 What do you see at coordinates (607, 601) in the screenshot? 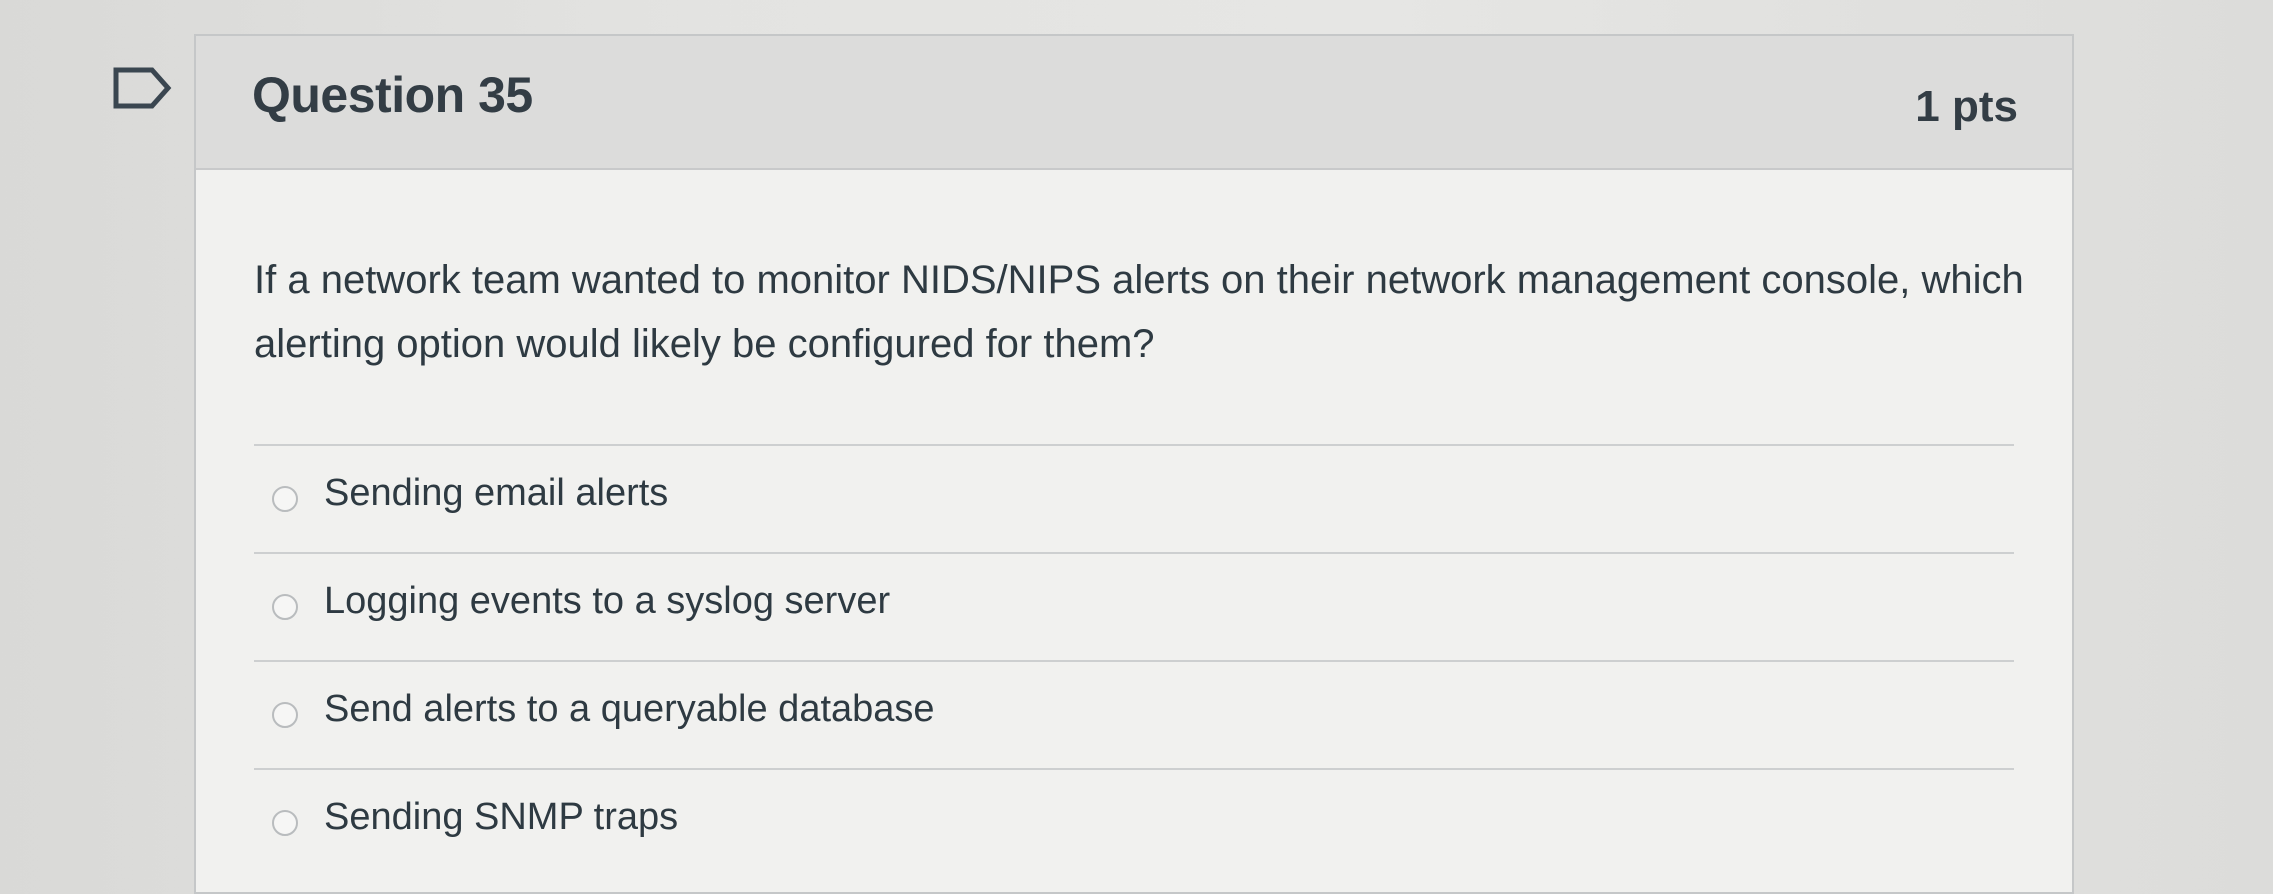
I see `answer-label: Logging events to a syslog server` at bounding box center [607, 601].